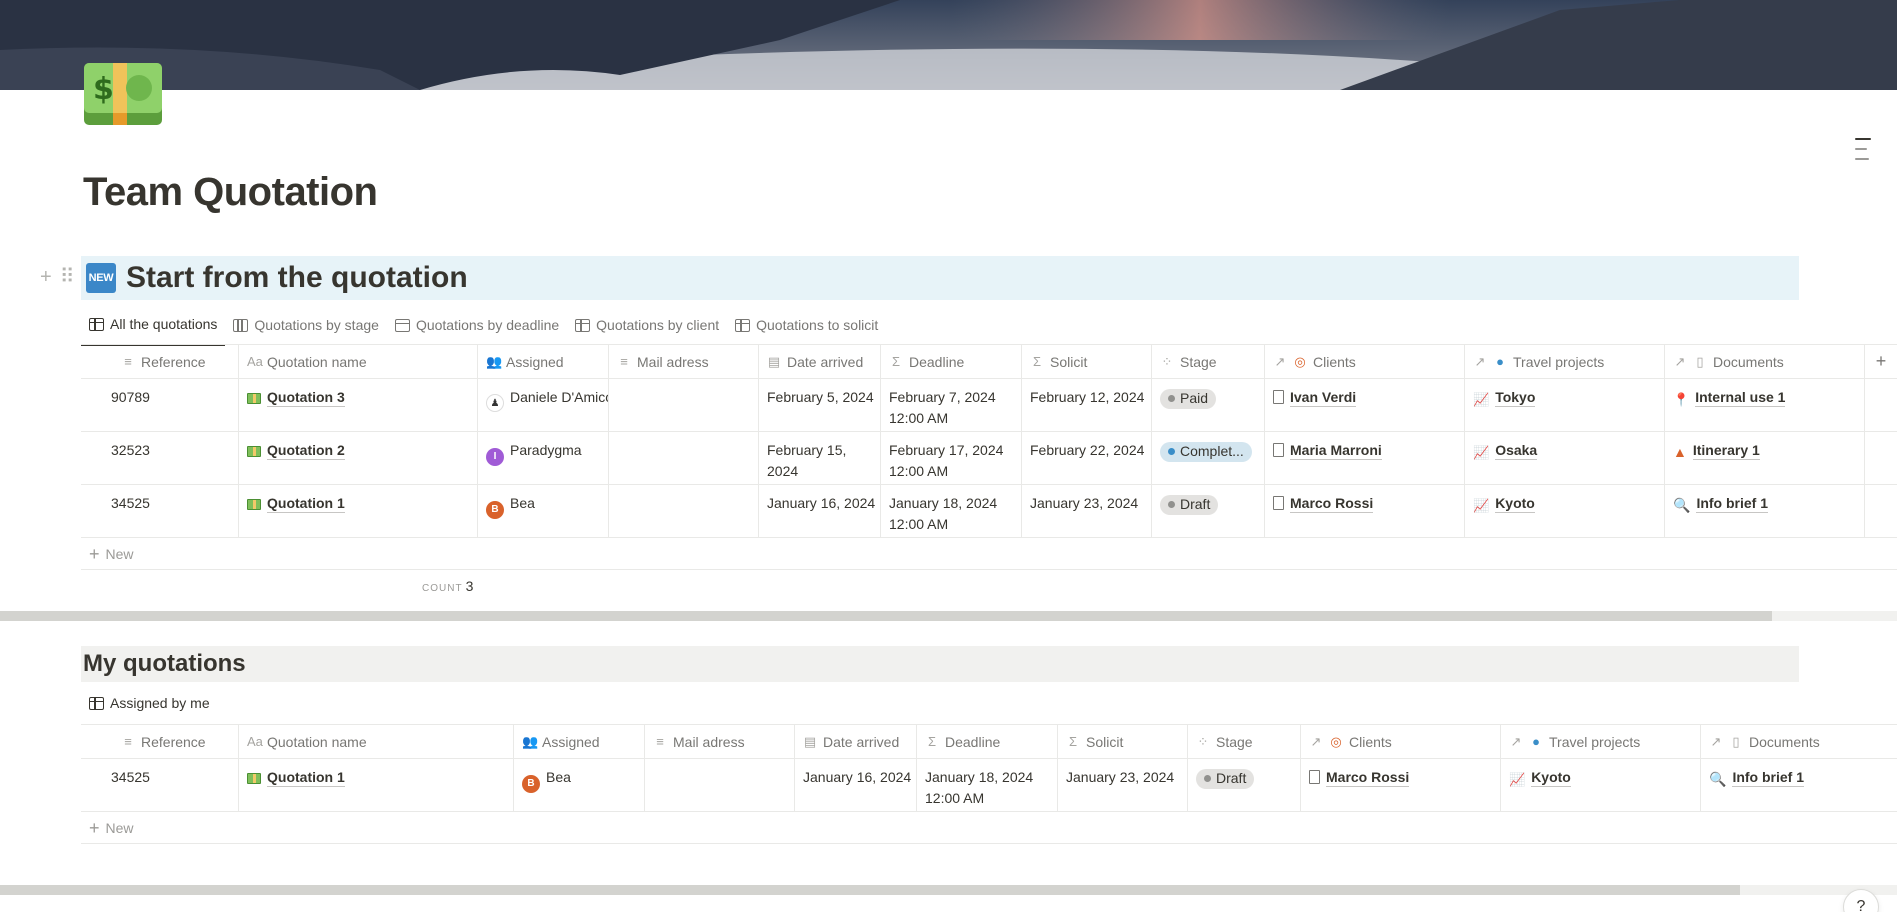 Image resolution: width=1897 pixels, height=912 pixels. Describe the element at coordinates (820, 511) in the screenshot. I see `cell-date-arrived: January 16, 2024` at that location.